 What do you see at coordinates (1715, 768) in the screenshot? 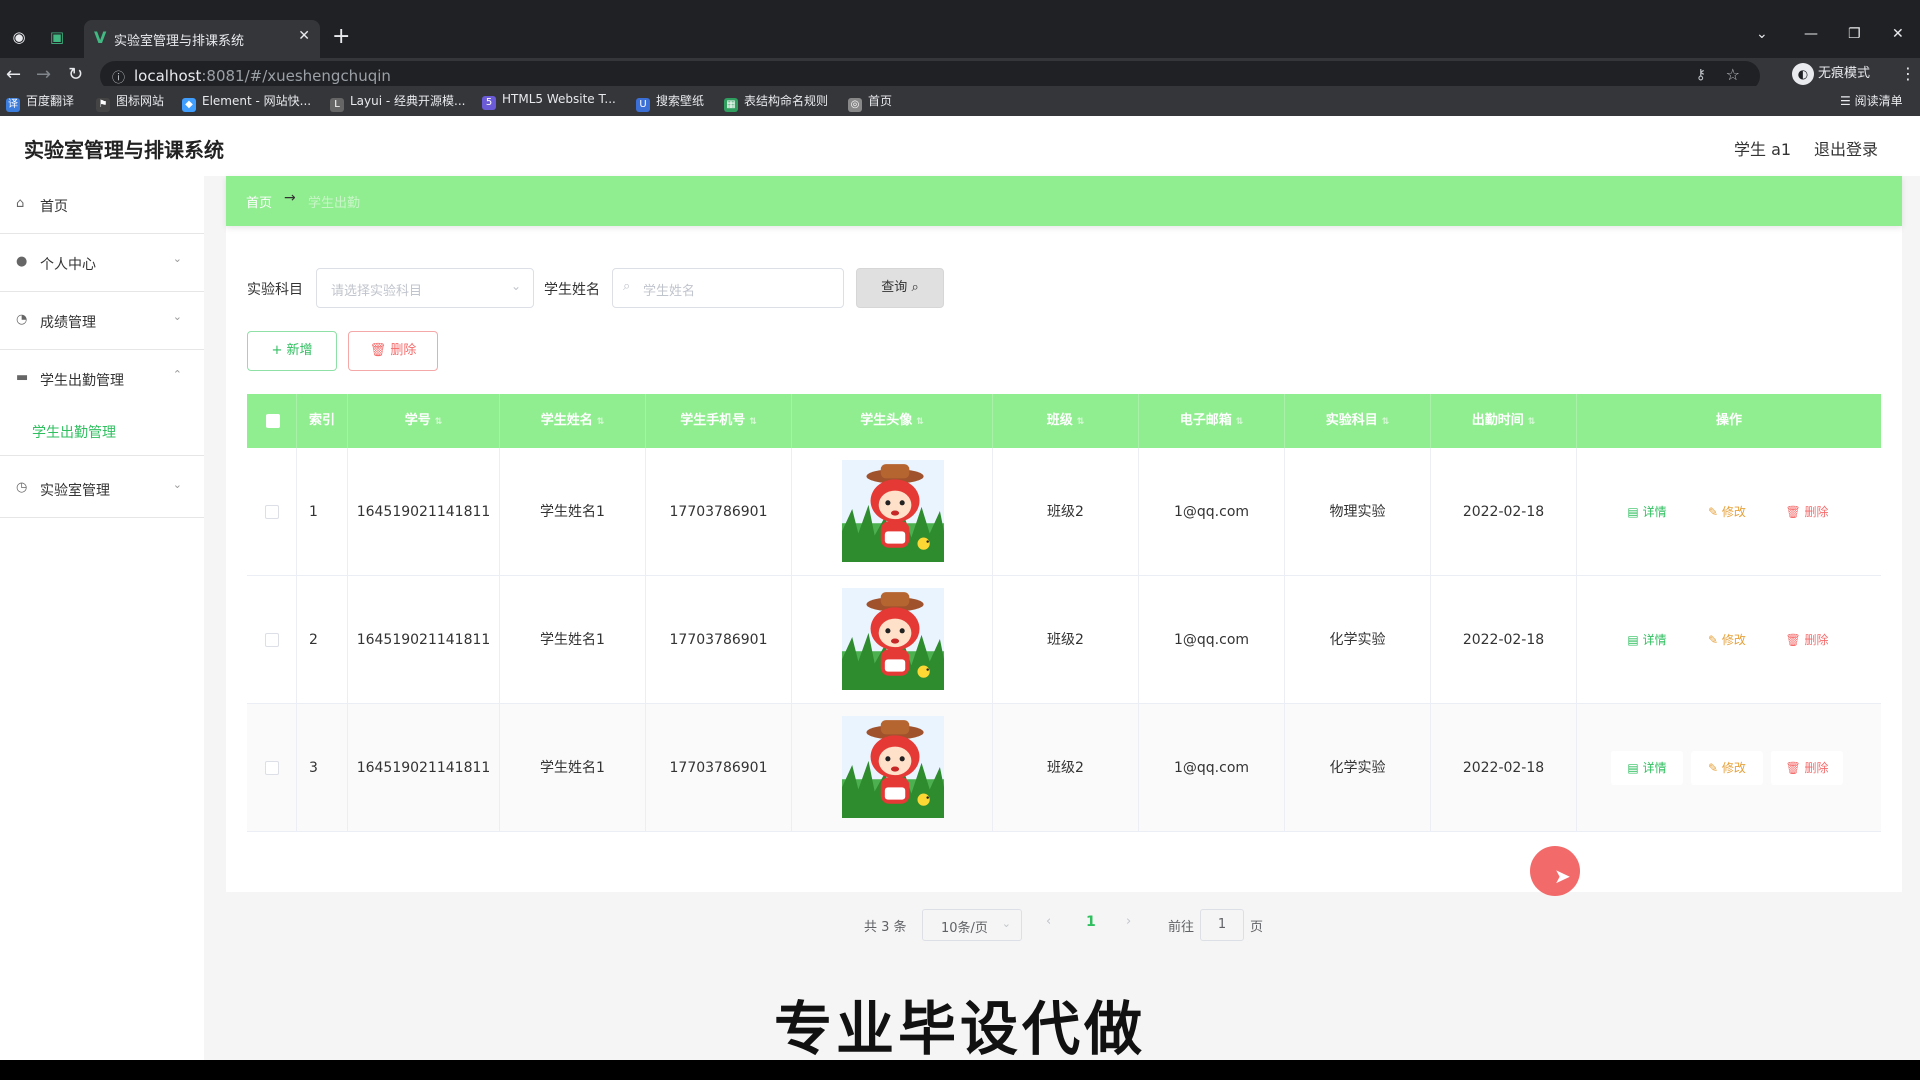
I see `edit-icon: ✎` at bounding box center [1715, 768].